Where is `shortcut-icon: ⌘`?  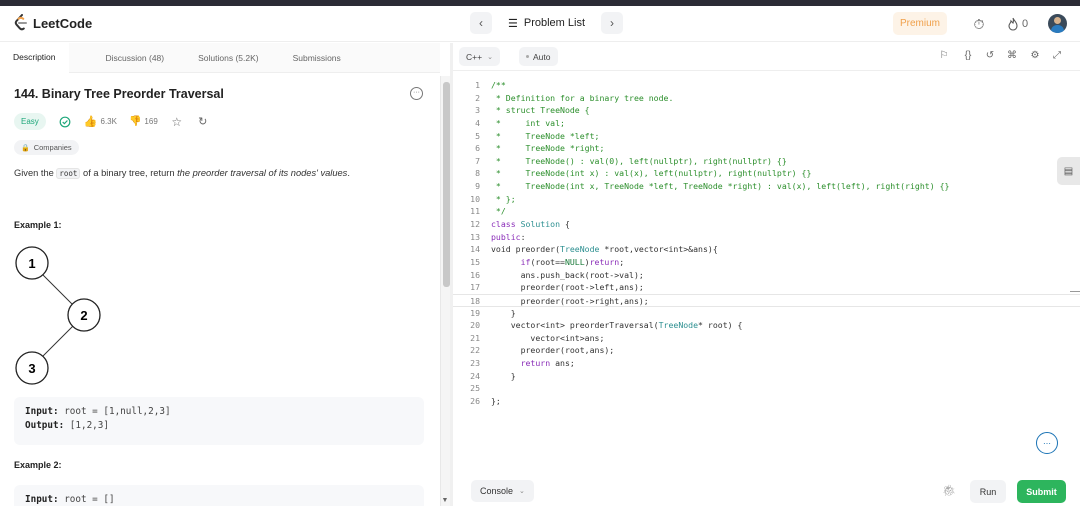 shortcut-icon: ⌘ is located at coordinates (1012, 55).